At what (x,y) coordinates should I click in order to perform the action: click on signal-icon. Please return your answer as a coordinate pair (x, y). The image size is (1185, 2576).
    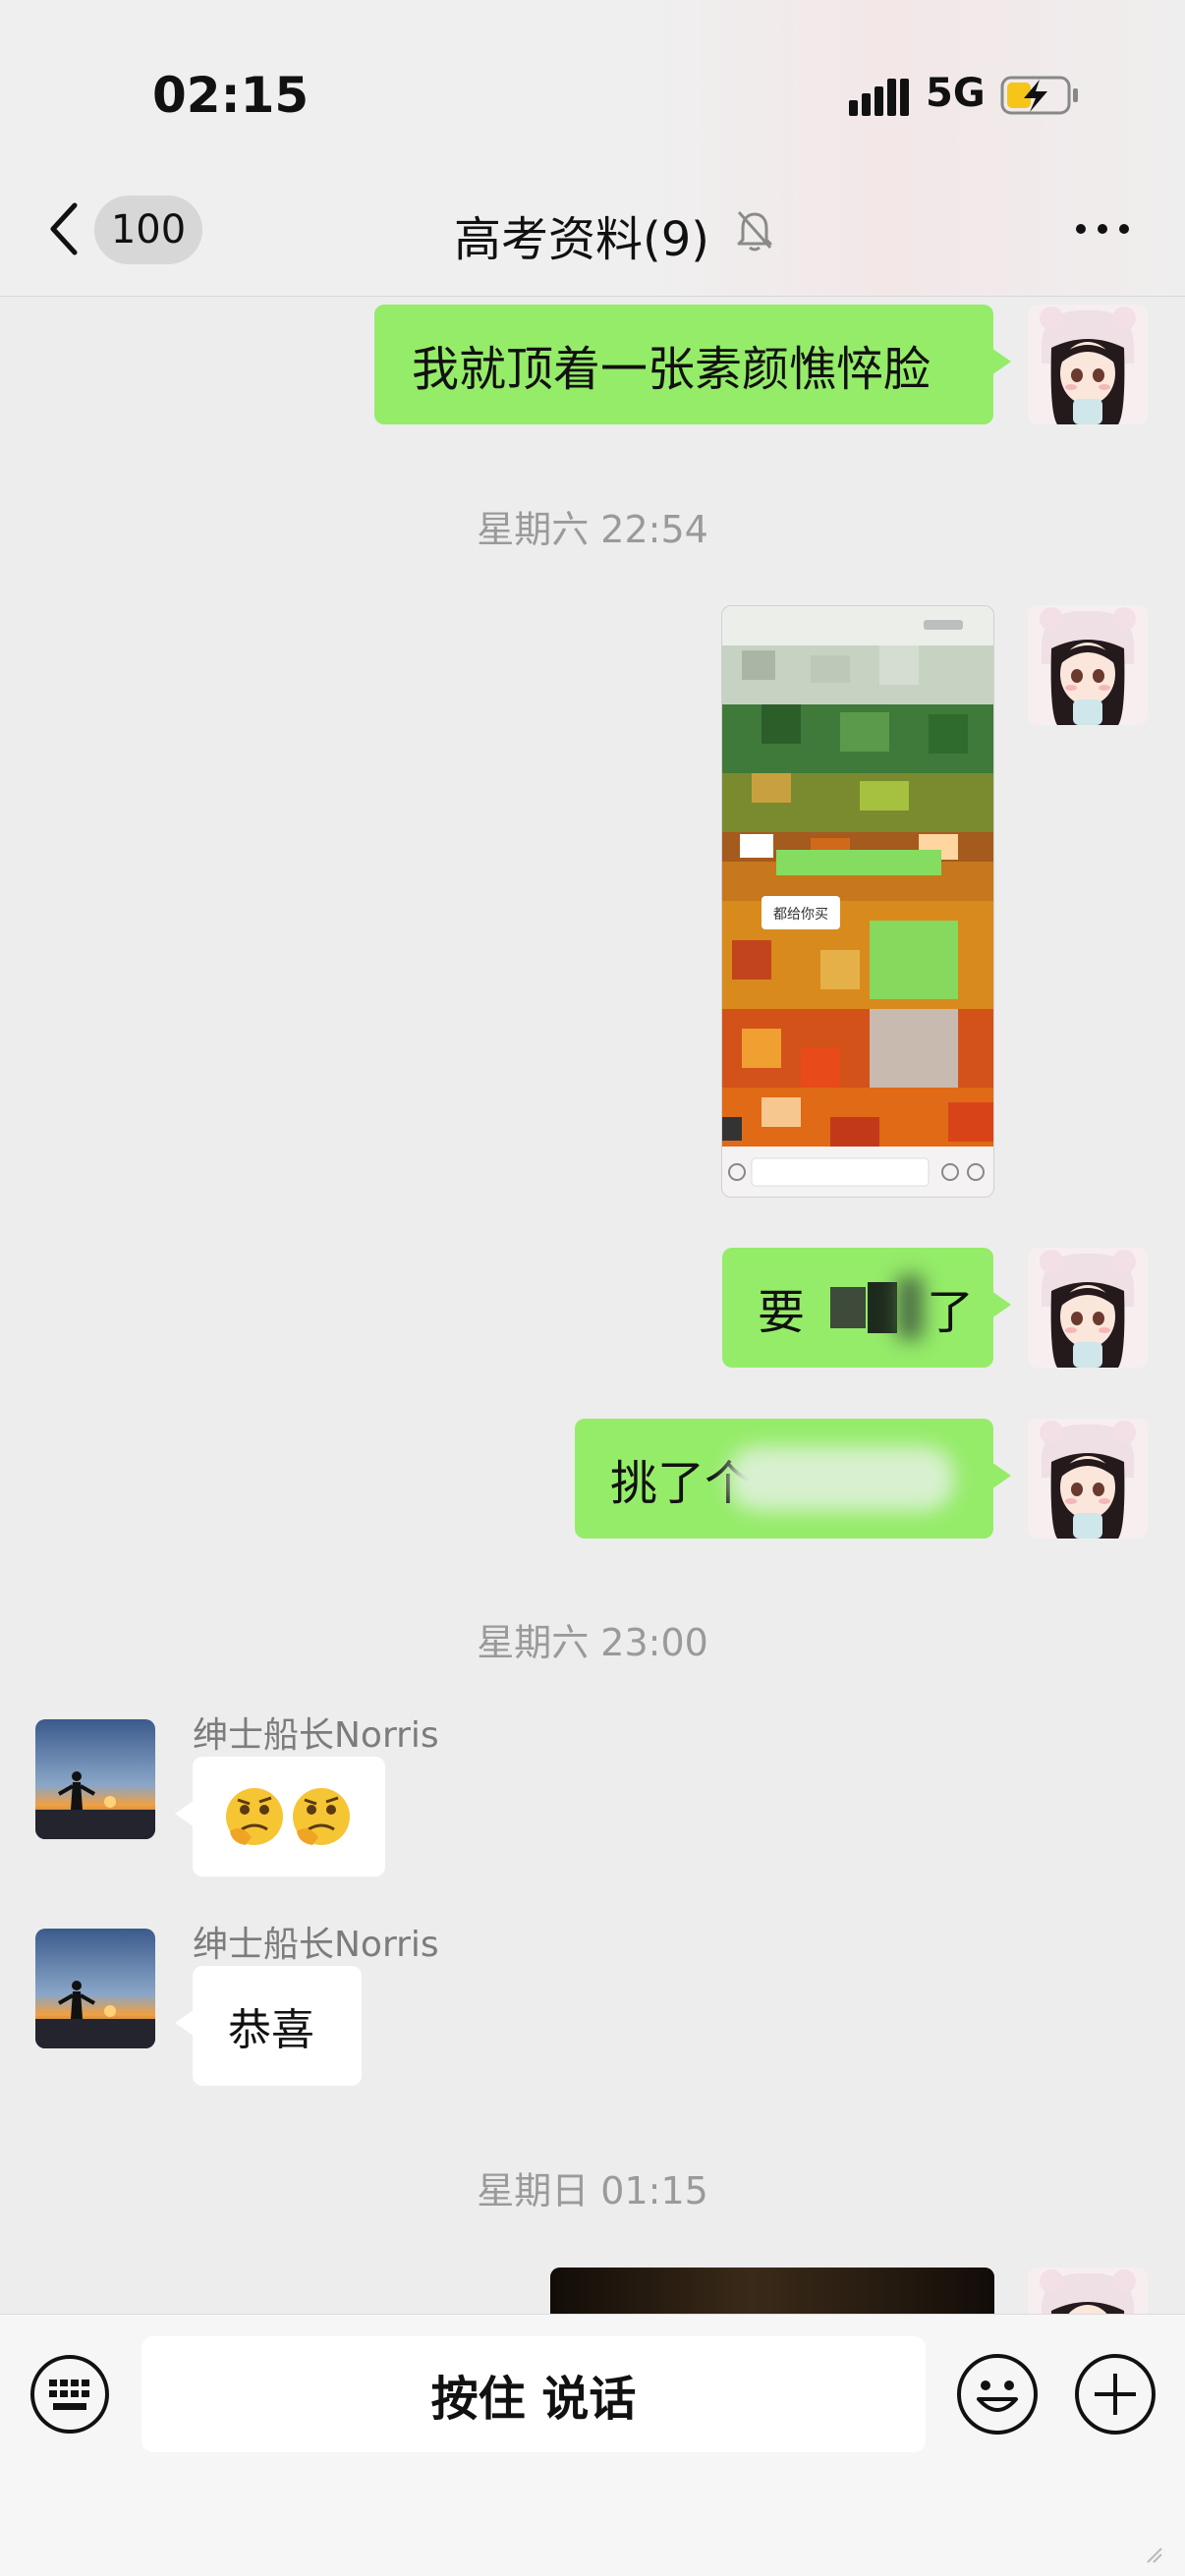
    Looking at the image, I should click on (879, 97).